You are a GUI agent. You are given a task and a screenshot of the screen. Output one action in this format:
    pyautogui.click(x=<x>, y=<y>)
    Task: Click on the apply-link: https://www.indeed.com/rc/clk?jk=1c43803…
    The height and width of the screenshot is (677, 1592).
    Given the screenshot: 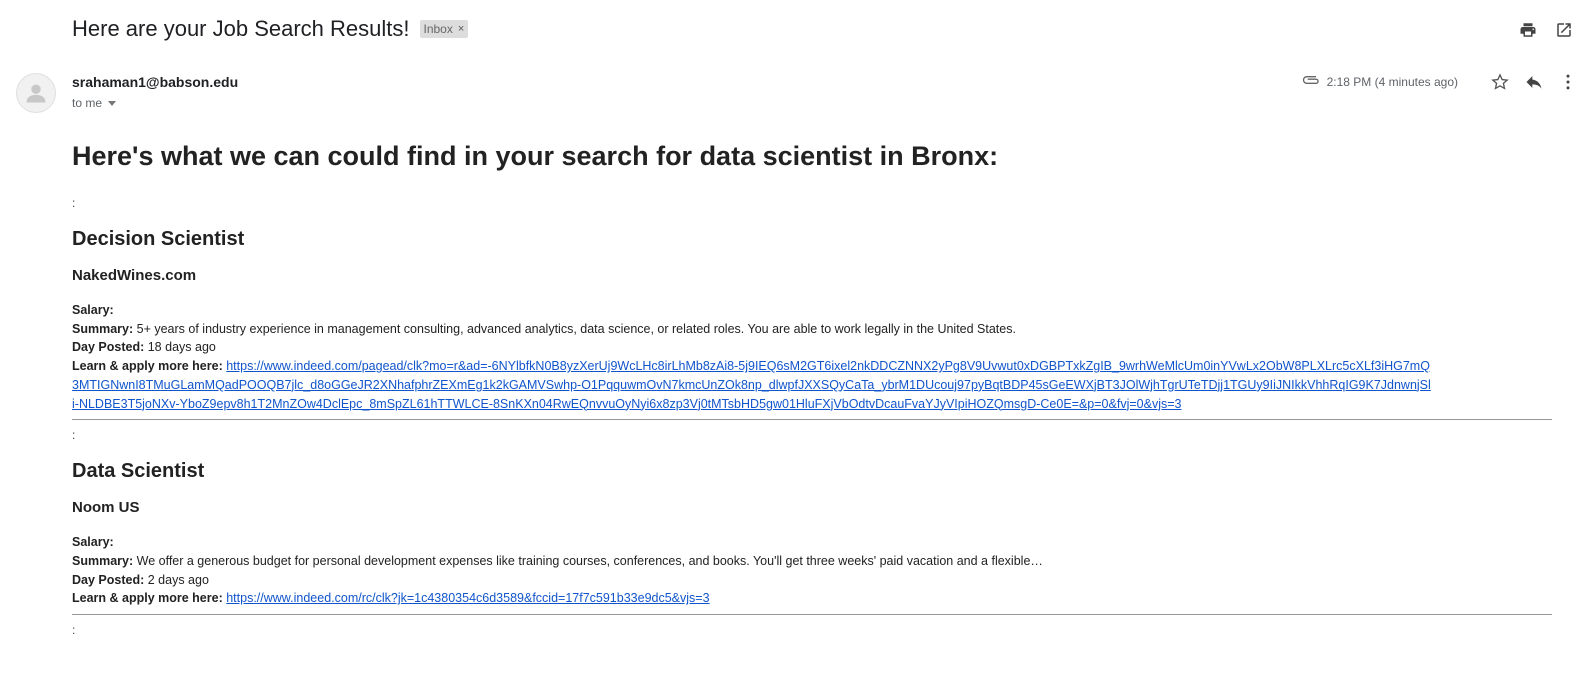 What is the action you would take?
    pyautogui.click(x=467, y=598)
    